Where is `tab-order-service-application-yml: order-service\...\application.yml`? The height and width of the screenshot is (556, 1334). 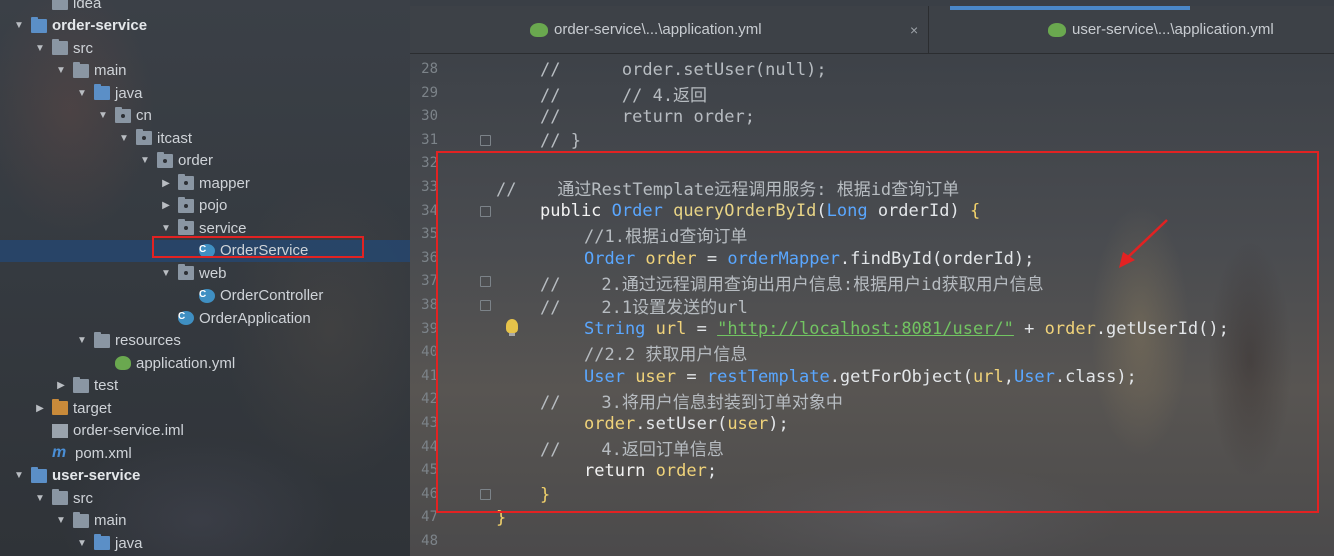 tab-order-service-application-yml: order-service\...\application.yml is located at coordinates (646, 29).